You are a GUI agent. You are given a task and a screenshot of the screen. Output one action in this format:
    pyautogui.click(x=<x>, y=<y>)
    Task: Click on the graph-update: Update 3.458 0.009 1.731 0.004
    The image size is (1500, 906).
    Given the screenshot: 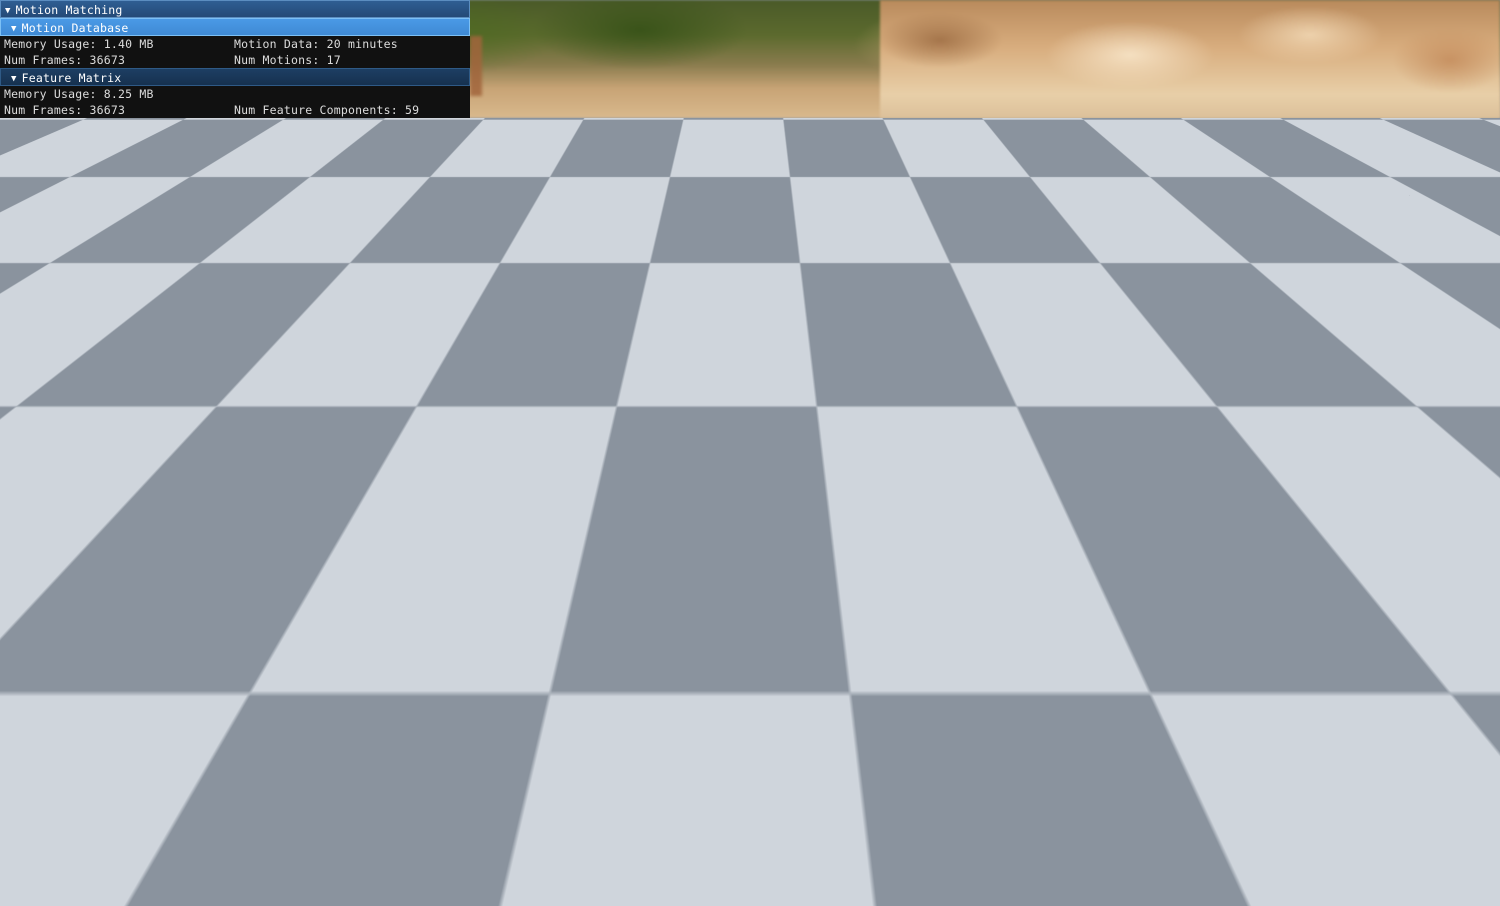 What is the action you would take?
    pyautogui.click(x=212, y=212)
    